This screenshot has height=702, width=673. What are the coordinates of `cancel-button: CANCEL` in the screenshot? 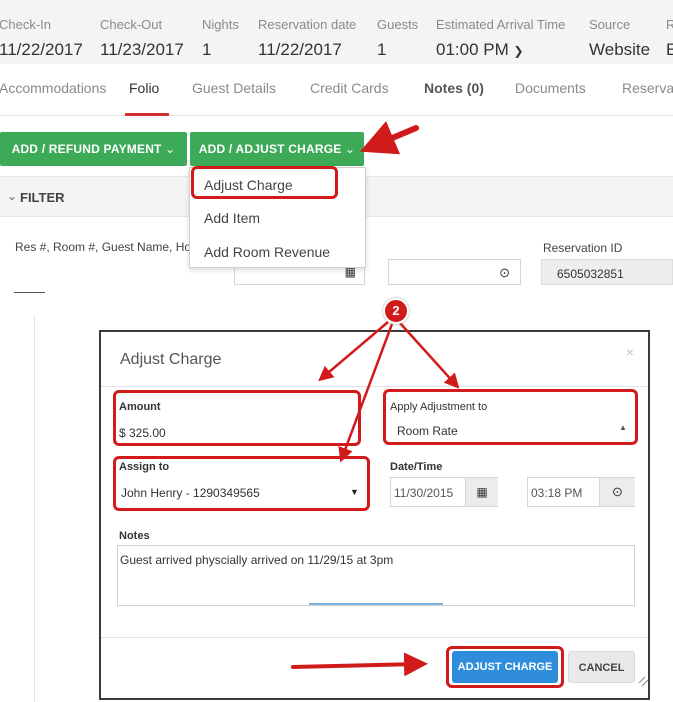 It's located at (601, 667).